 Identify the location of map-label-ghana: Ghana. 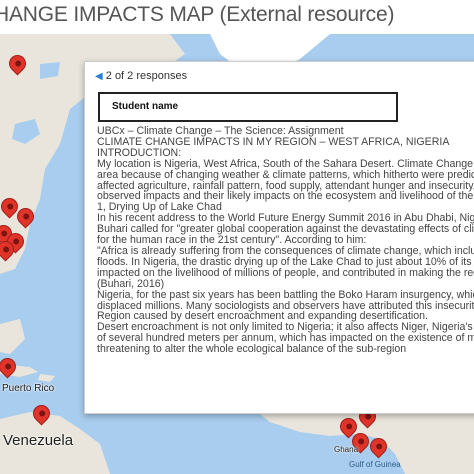
(346, 449).